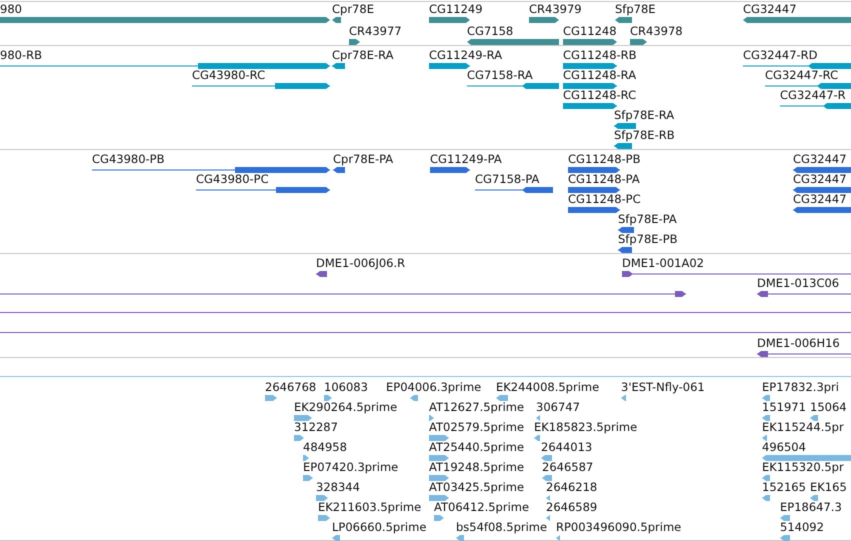 This screenshot has height=541, width=851. What do you see at coordinates (353, 9) in the screenshot?
I see `feature-label: Cpr78E` at bounding box center [353, 9].